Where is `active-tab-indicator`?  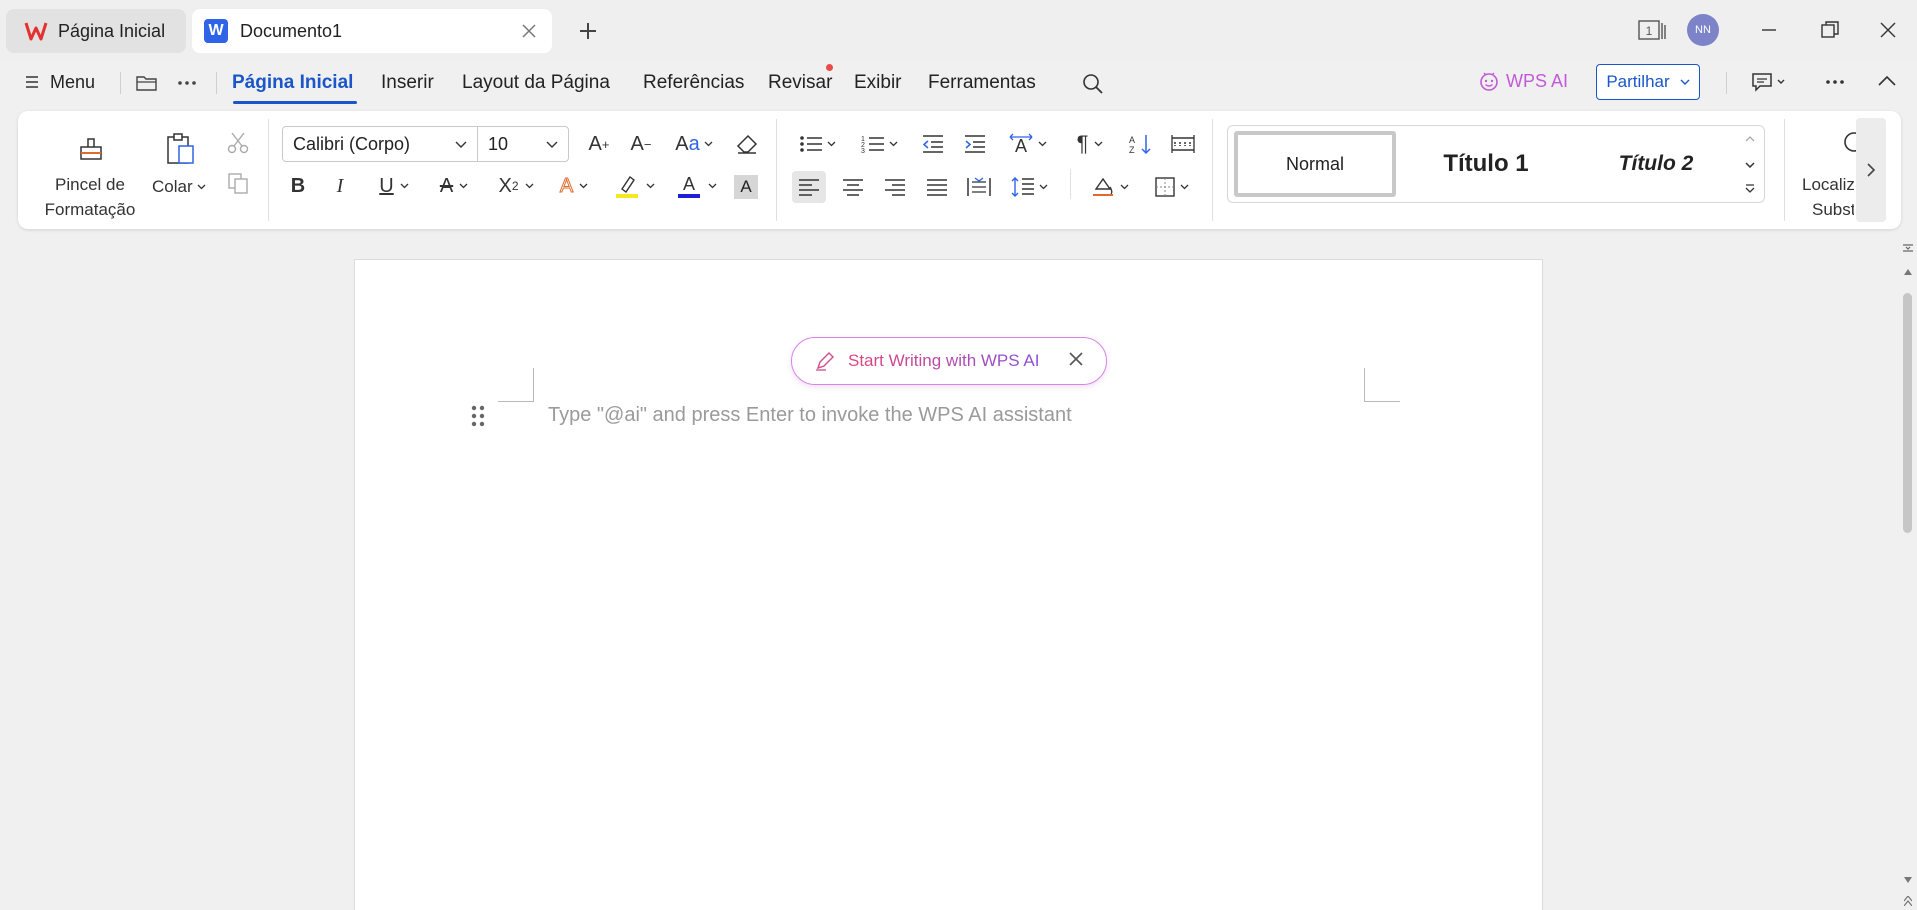
active-tab-indicator is located at coordinates (295, 102).